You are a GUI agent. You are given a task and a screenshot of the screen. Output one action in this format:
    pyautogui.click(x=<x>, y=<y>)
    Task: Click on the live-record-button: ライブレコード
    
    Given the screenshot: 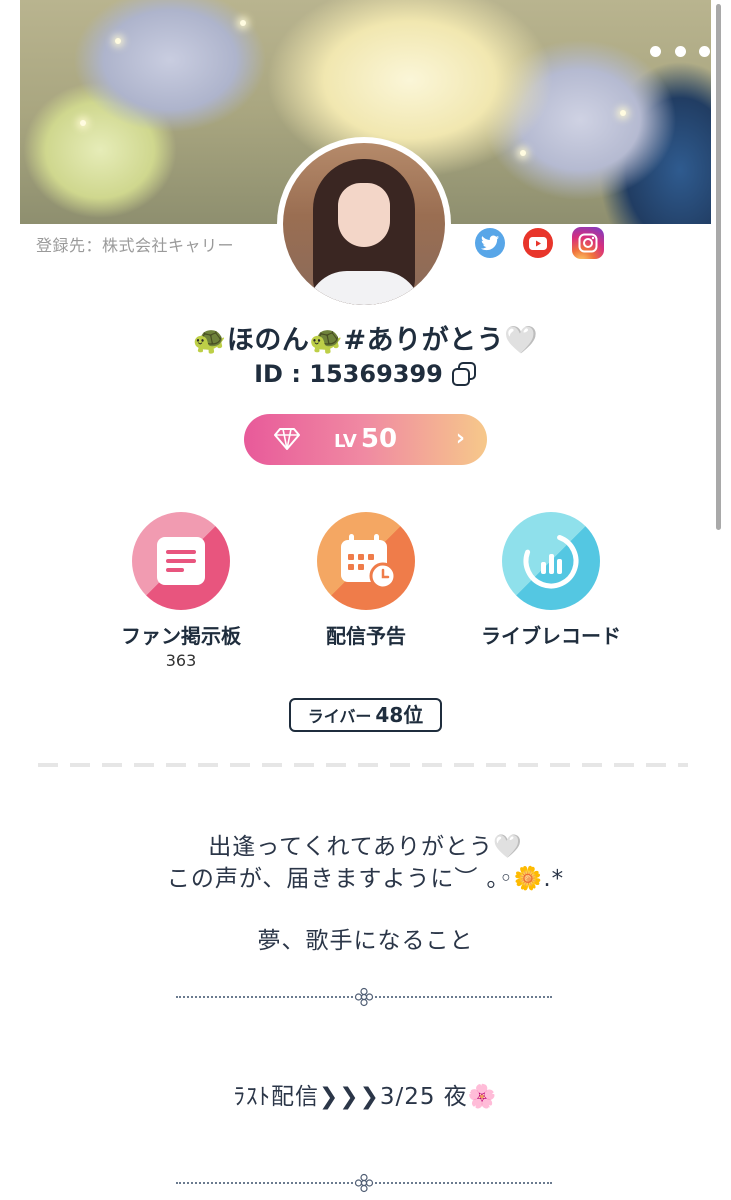 What is the action you would take?
    pyautogui.click(x=551, y=580)
    